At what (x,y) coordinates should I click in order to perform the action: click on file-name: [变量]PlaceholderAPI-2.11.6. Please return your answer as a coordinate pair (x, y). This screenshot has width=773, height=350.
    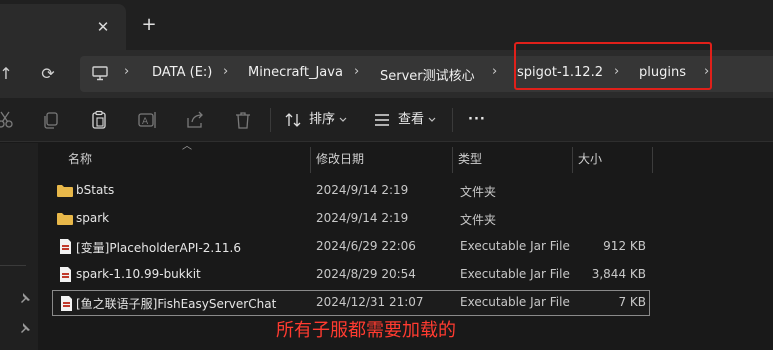
    Looking at the image, I should click on (158, 248).